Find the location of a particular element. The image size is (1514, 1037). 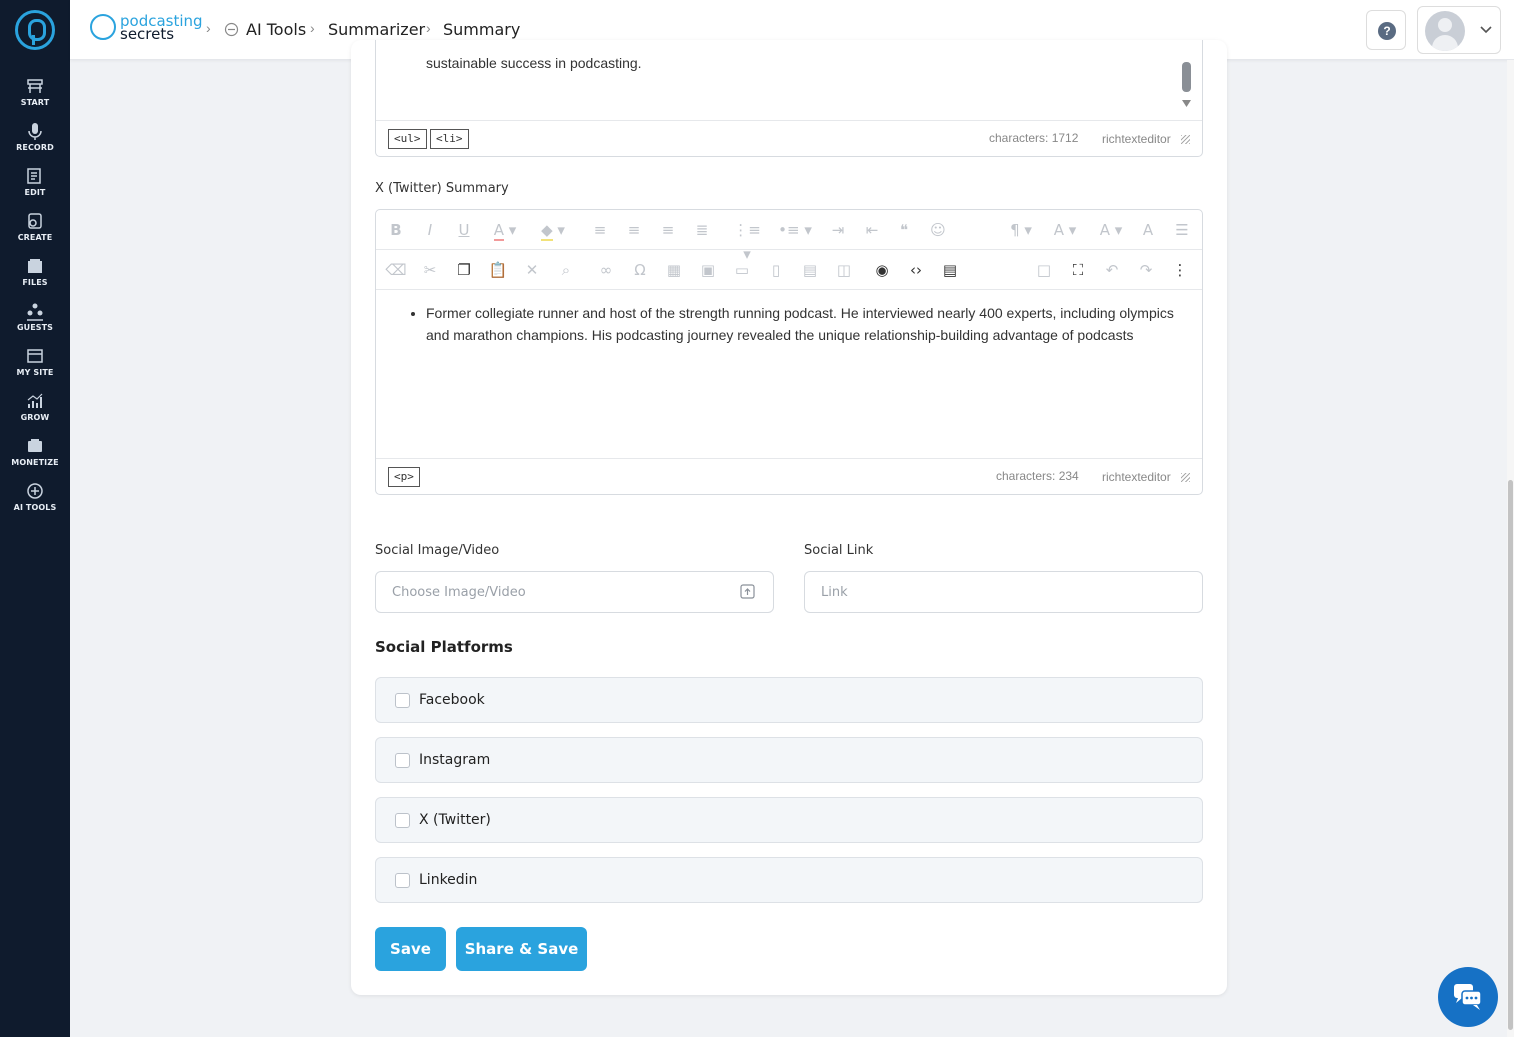

underline-icon: U is located at coordinates (464, 230).